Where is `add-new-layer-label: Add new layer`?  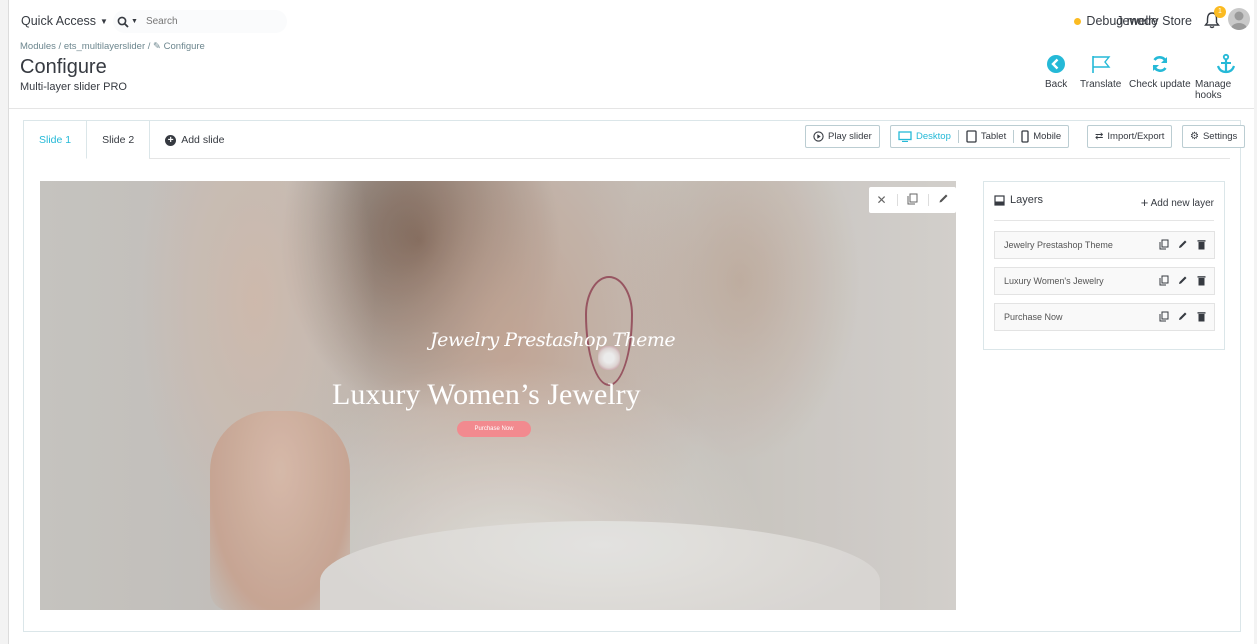 add-new-layer-label: Add new layer is located at coordinates (1182, 203).